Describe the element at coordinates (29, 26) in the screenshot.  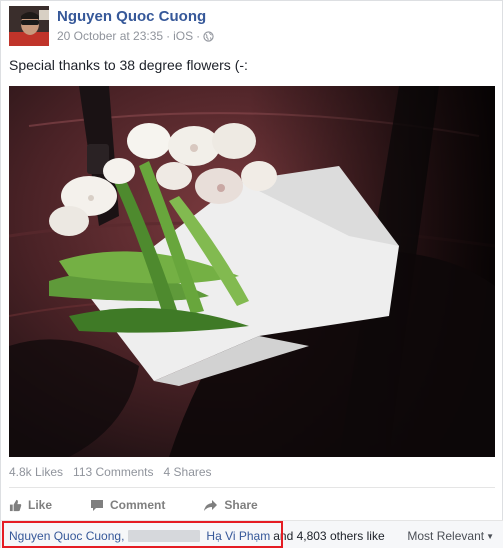
I see `author-avatar` at that location.